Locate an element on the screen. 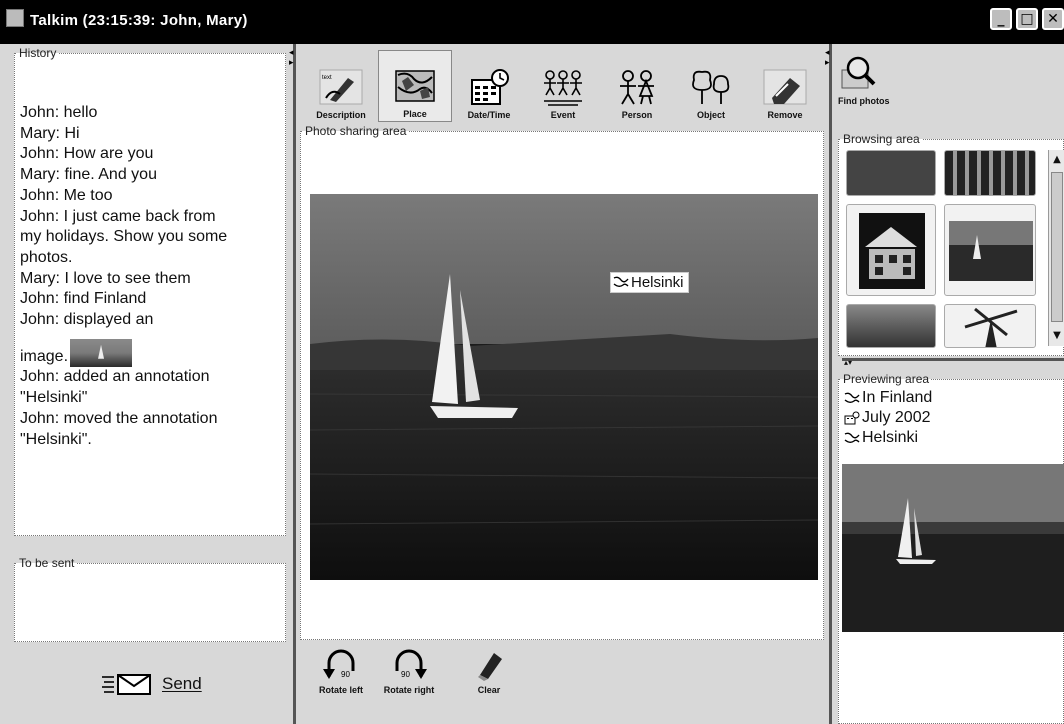 The height and width of the screenshot is (724, 1064). app-icon is located at coordinates (15, 18).